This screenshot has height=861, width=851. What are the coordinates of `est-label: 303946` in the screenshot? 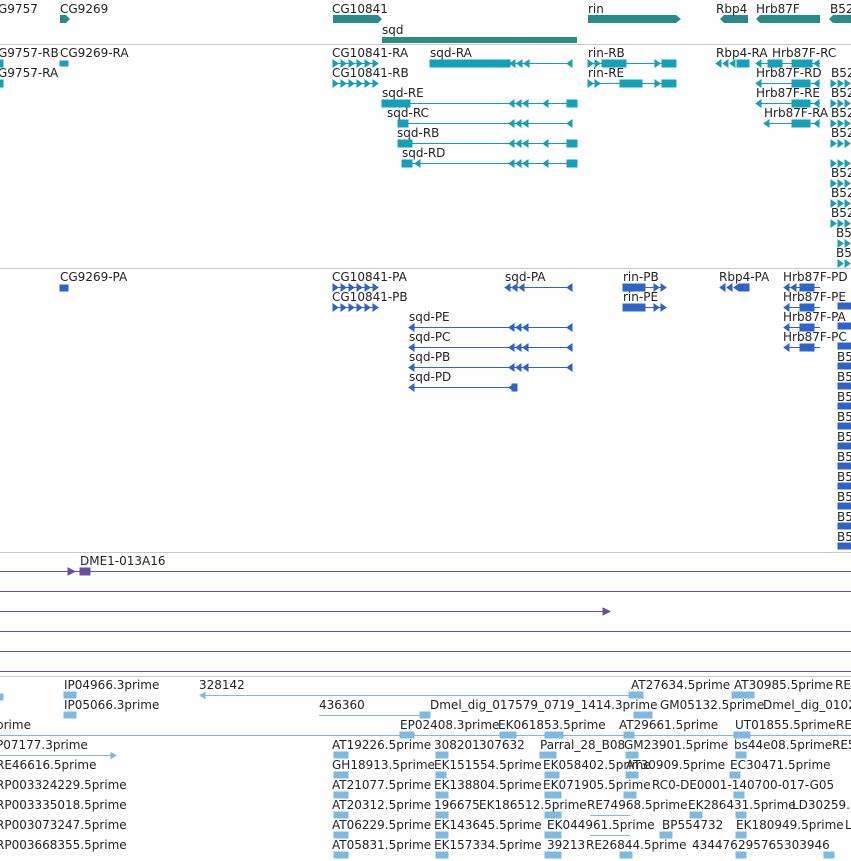 It's located at (807, 845).